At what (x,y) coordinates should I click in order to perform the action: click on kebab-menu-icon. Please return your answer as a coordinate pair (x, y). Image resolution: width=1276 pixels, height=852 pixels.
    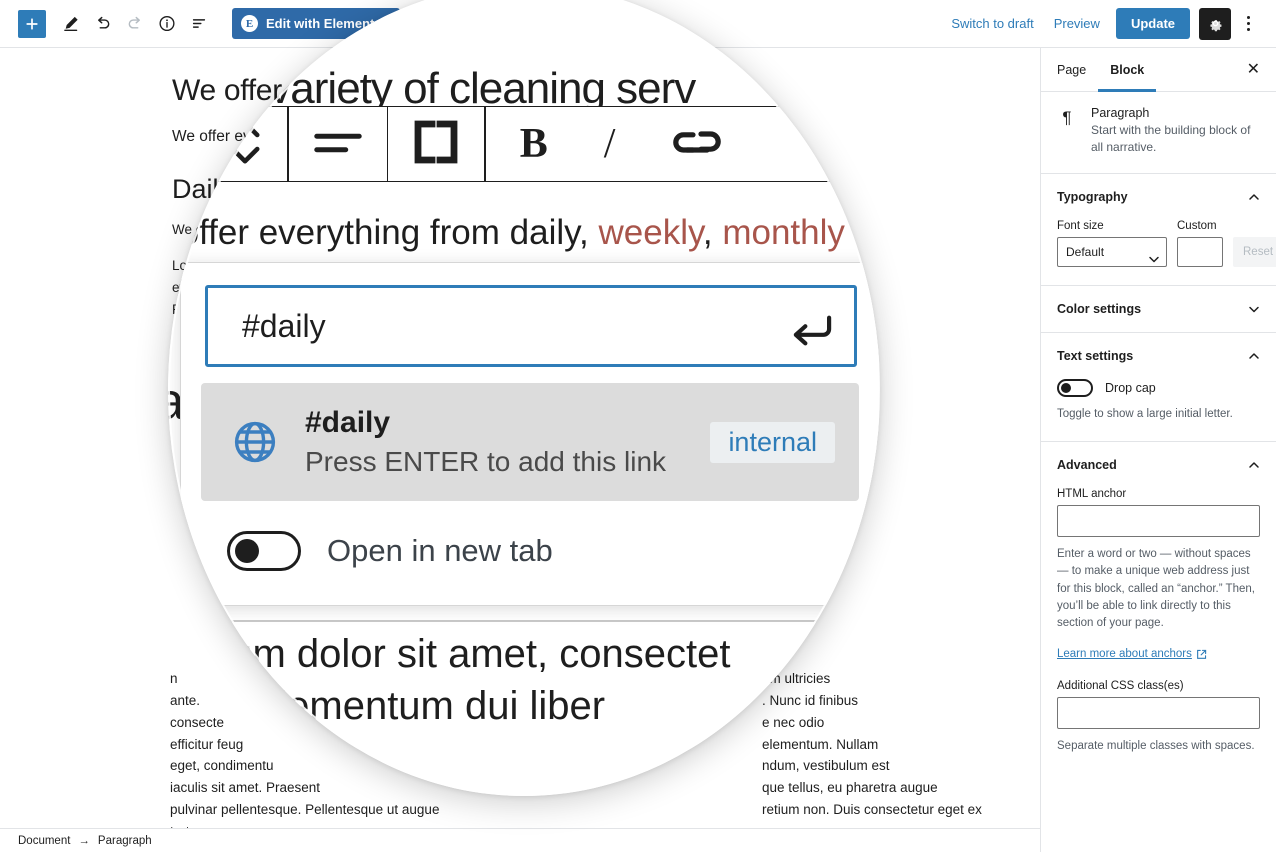
    Looking at the image, I should click on (1248, 23).